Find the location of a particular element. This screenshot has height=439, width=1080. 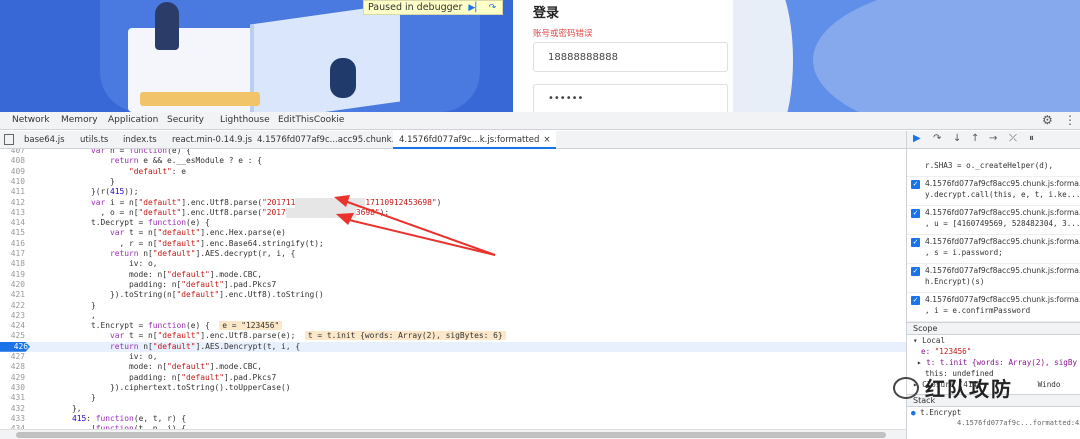

code-line: 427 iv: o, is located at coordinates (453, 357).